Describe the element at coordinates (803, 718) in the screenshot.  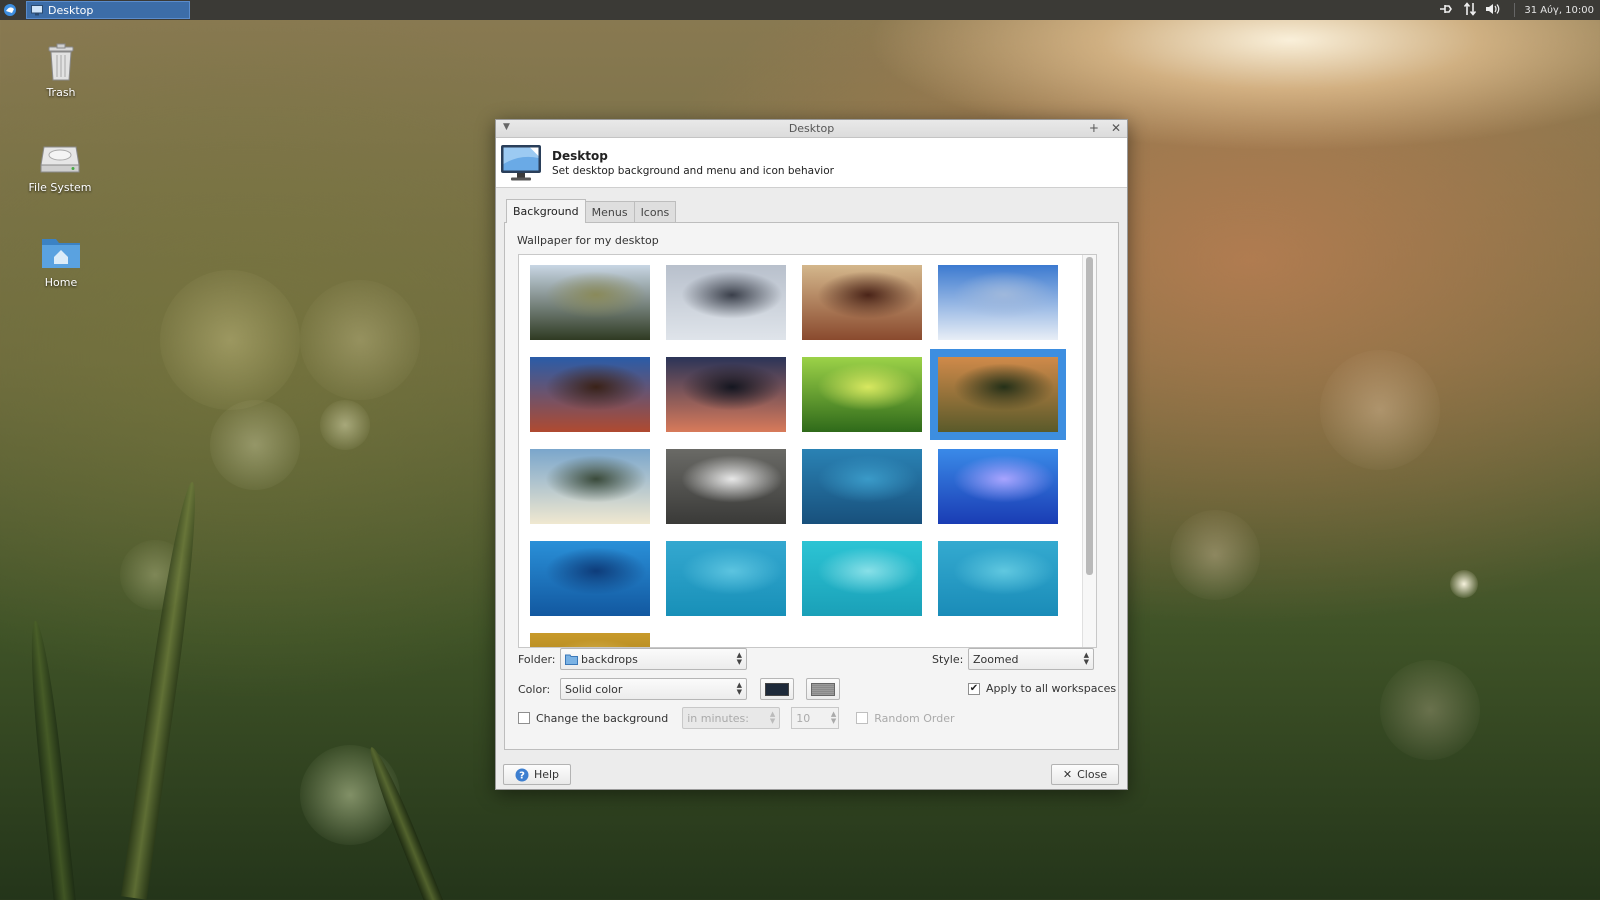
I see `interval-value: 10` at that location.